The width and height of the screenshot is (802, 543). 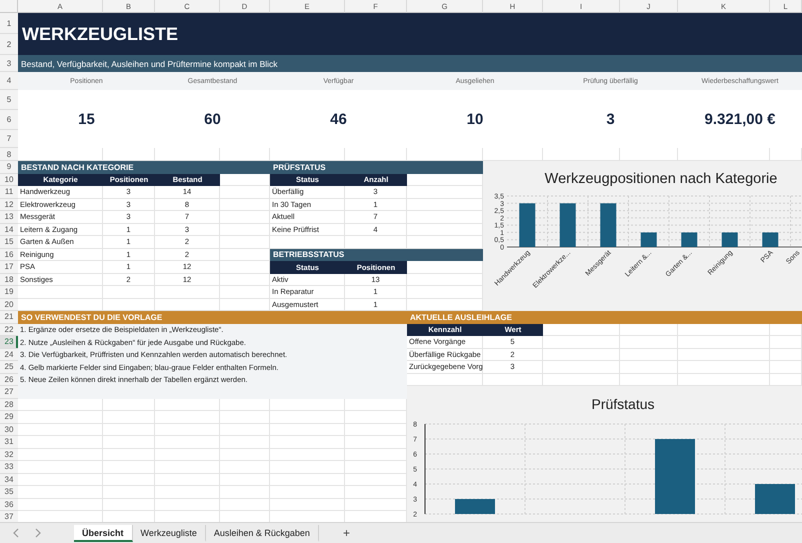 What do you see at coordinates (740, 119) in the screenshot?
I see `kpi-value: 9.321,00 €` at bounding box center [740, 119].